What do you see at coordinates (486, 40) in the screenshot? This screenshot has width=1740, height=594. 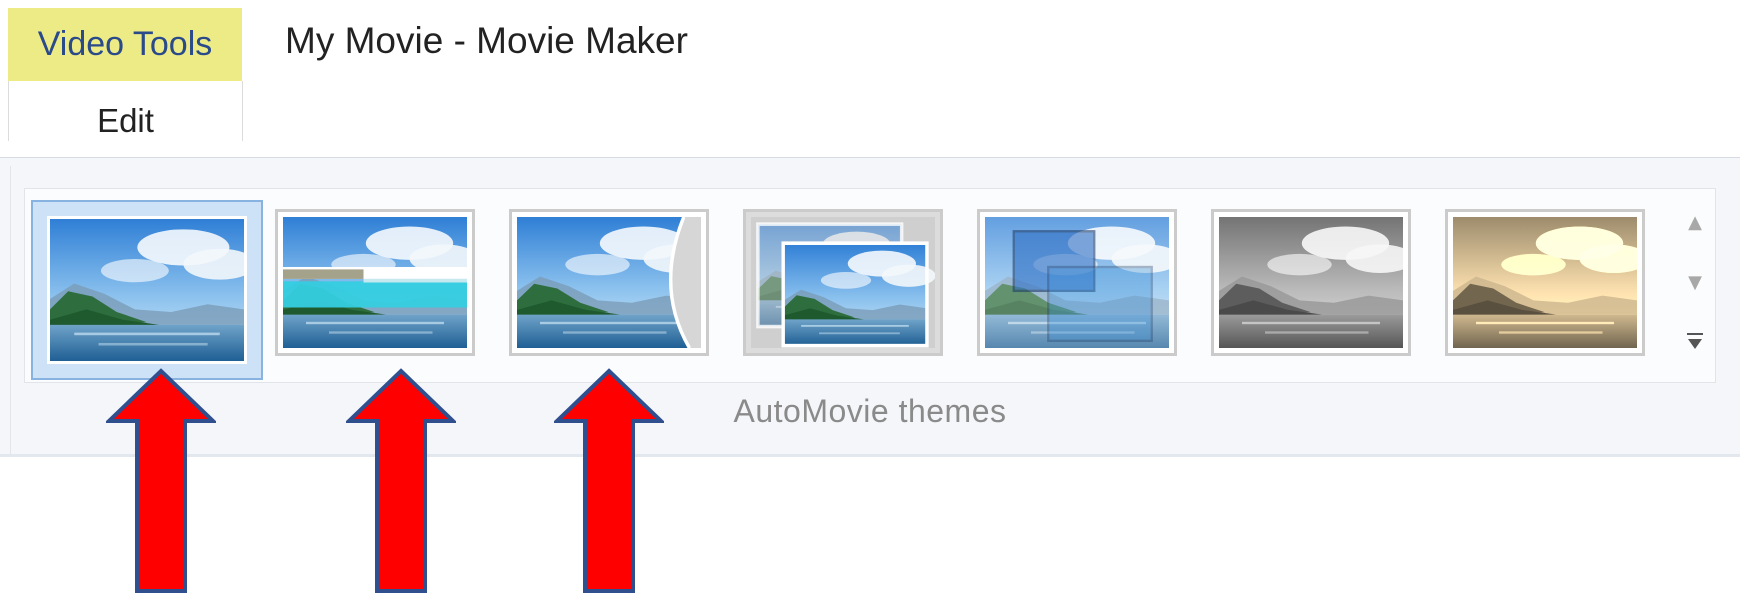 I see `window-title: My Movie - Movie Maker` at bounding box center [486, 40].